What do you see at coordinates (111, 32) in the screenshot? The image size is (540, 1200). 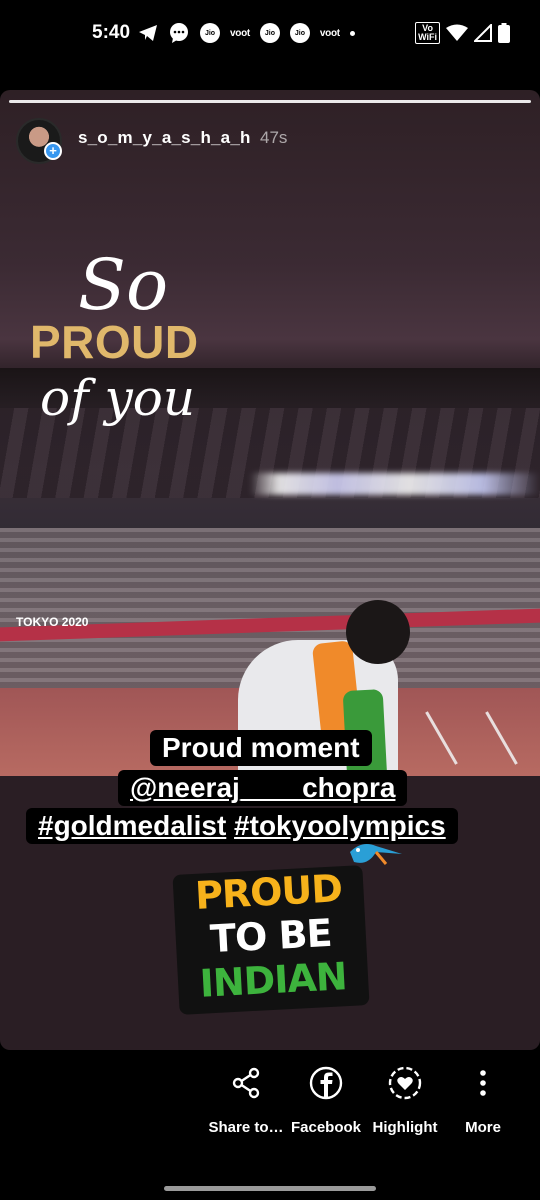 I see `status-time: 5:40` at bounding box center [111, 32].